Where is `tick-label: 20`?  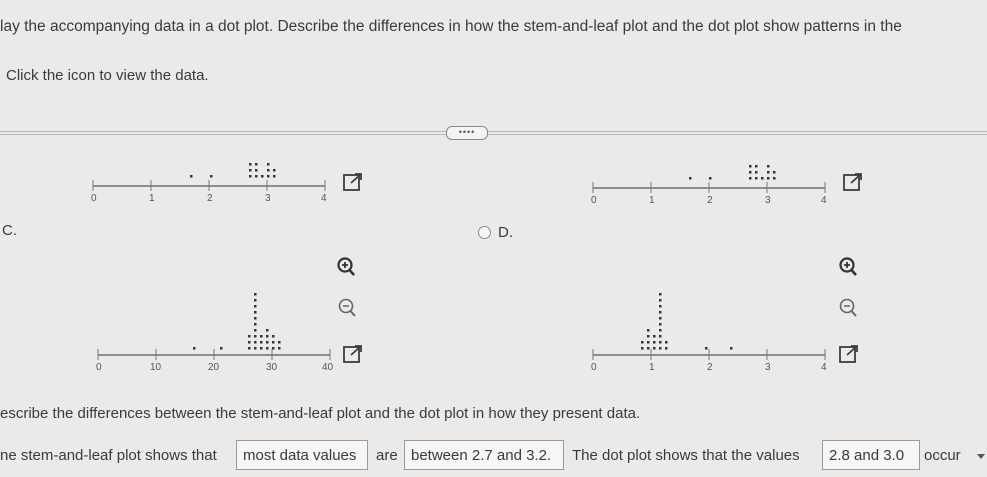 tick-label: 20 is located at coordinates (214, 367).